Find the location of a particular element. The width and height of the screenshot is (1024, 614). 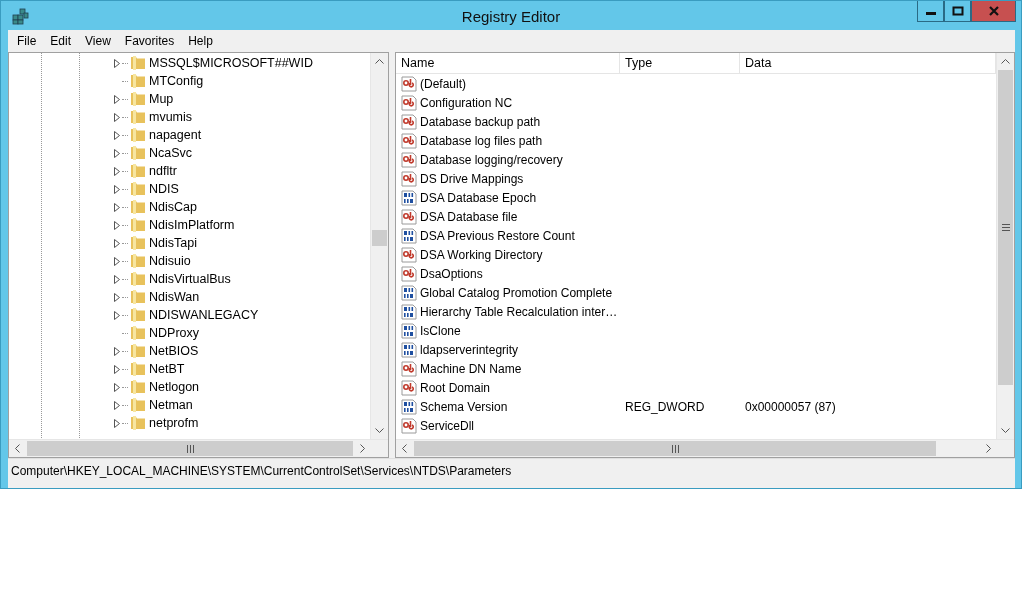

tree-item: netprofm is located at coordinates (174, 423).